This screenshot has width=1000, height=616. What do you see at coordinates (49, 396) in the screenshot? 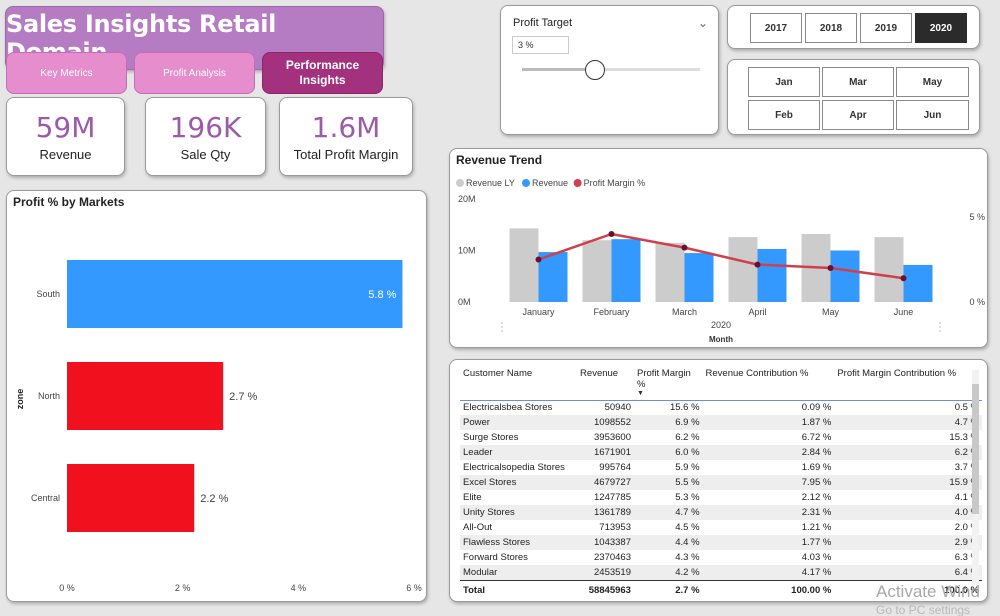
I see `category-label: North` at bounding box center [49, 396].